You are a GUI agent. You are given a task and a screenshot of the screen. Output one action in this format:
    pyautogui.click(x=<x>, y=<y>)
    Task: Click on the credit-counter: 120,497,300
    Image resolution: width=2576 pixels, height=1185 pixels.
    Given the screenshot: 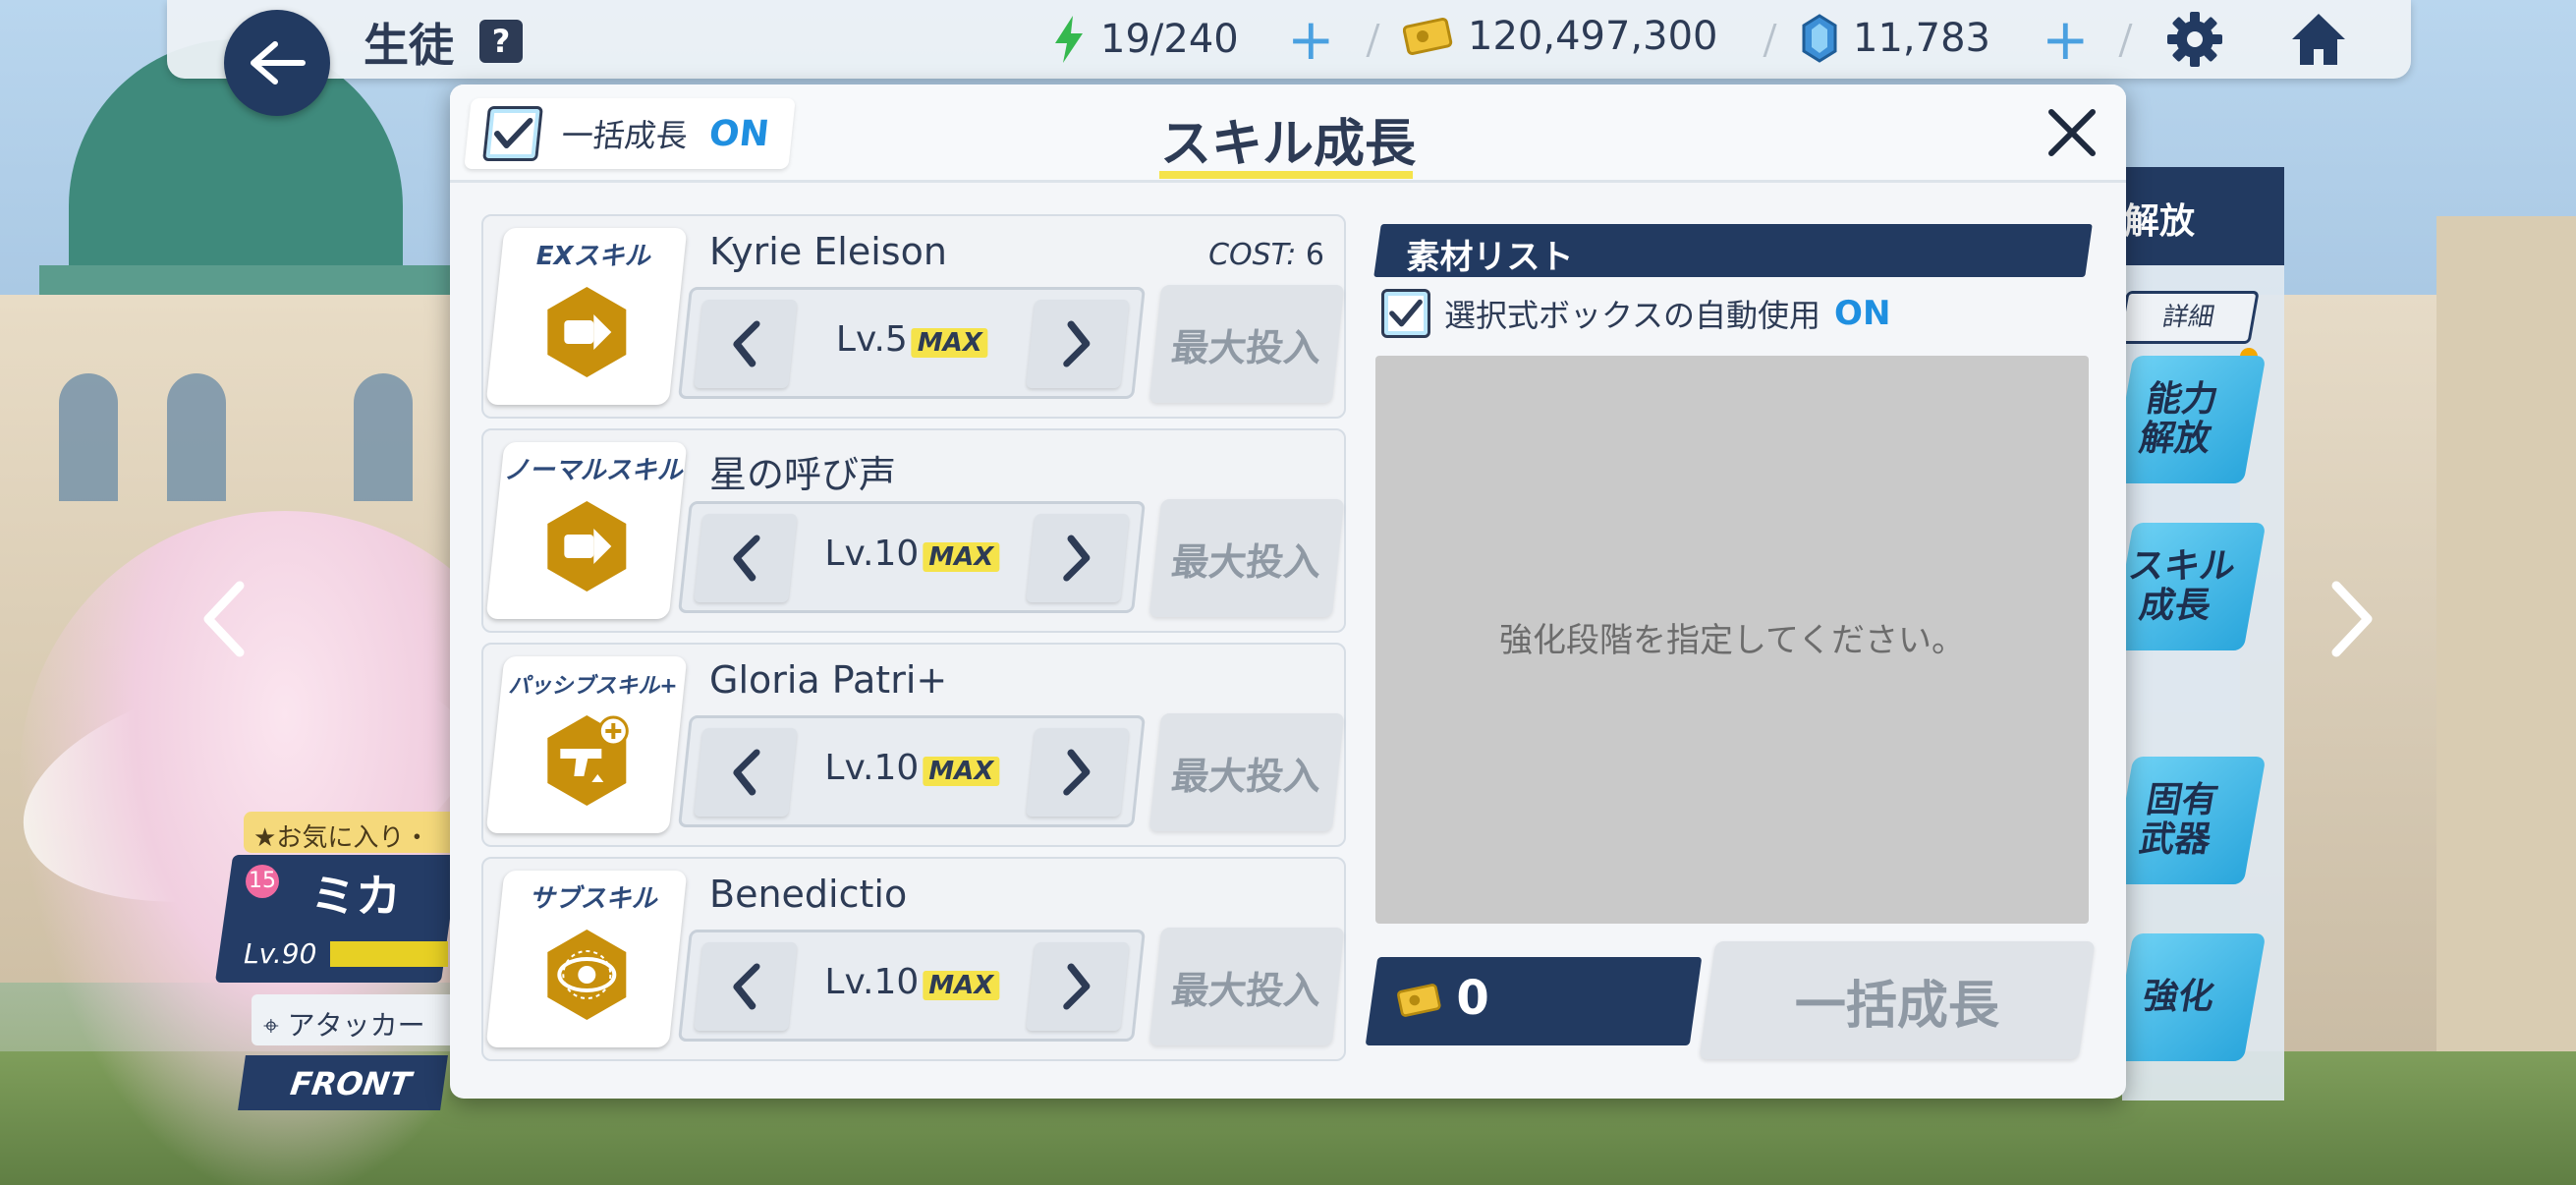 What is the action you would take?
    pyautogui.click(x=1560, y=37)
    